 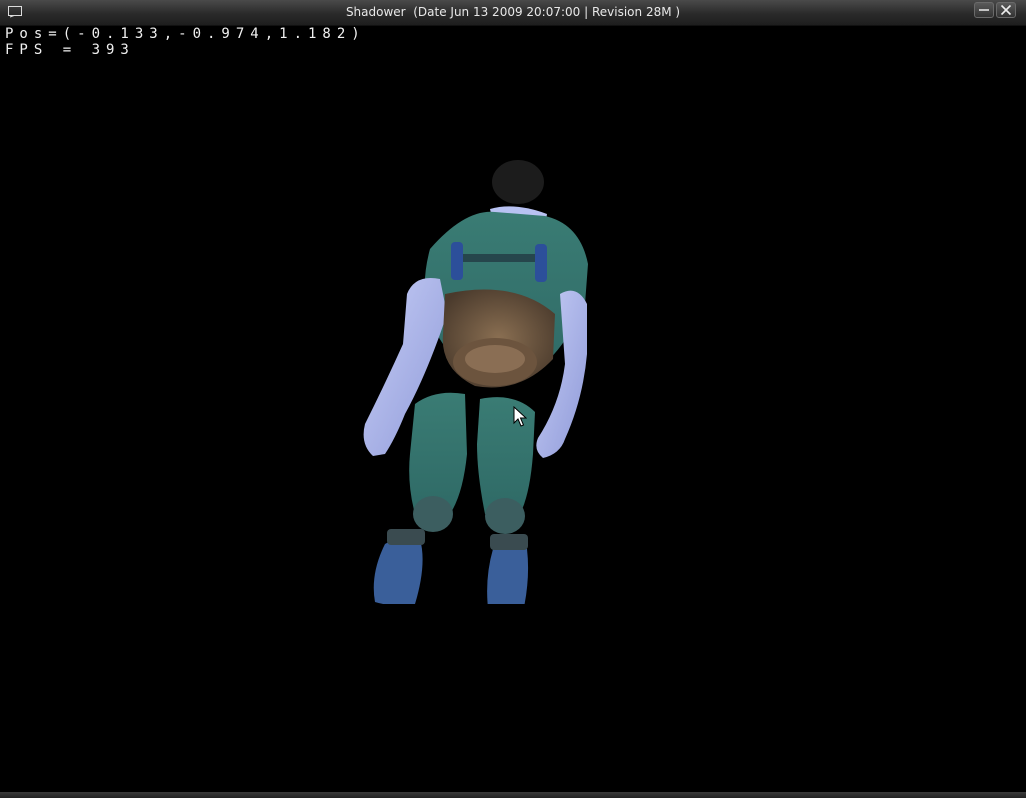 I want to click on position-readout: Pos=(-0.133,-0.974,1.182), so click(x=185, y=34).